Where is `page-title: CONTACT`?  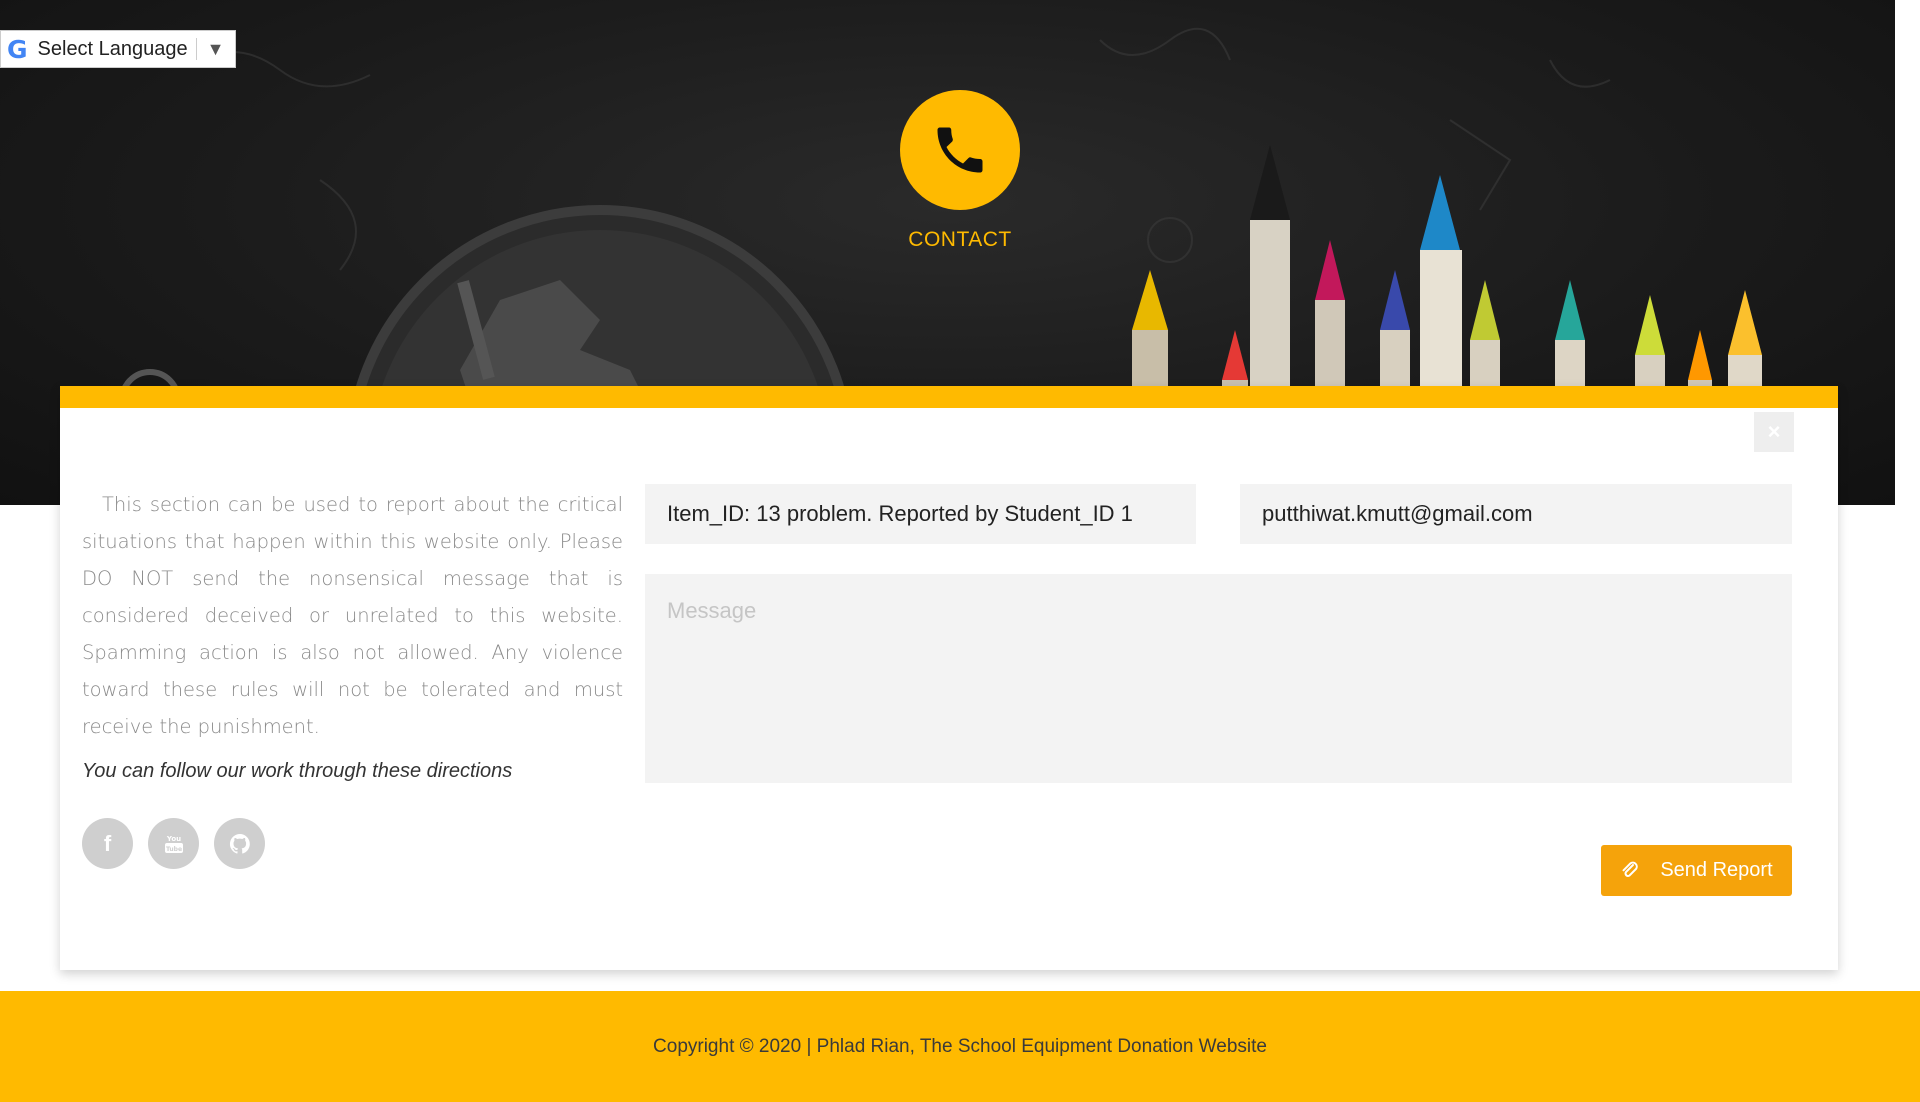 page-title: CONTACT is located at coordinates (960, 239).